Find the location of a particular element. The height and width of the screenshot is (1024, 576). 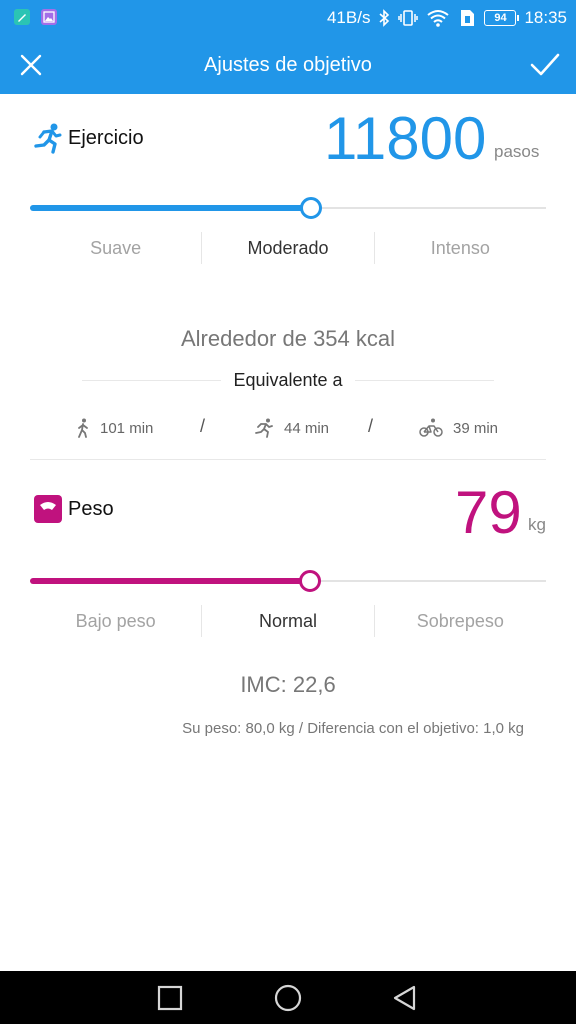

walking-icon is located at coordinates (83, 428).